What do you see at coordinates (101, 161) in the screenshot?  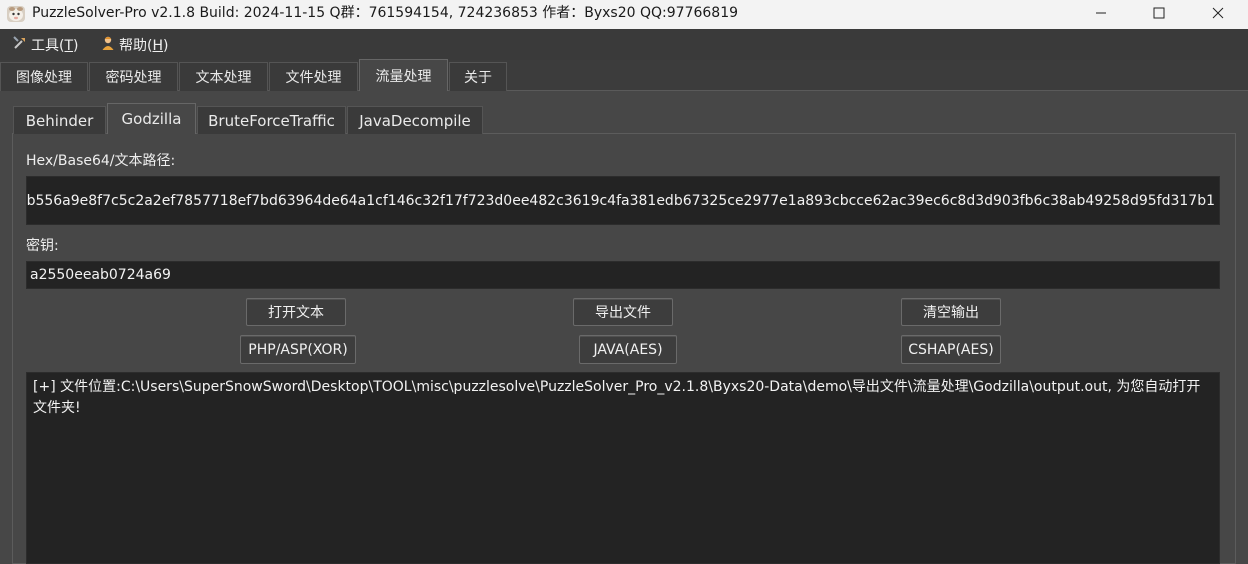 I see `input-label: Hex/Base64/文本路径:` at bounding box center [101, 161].